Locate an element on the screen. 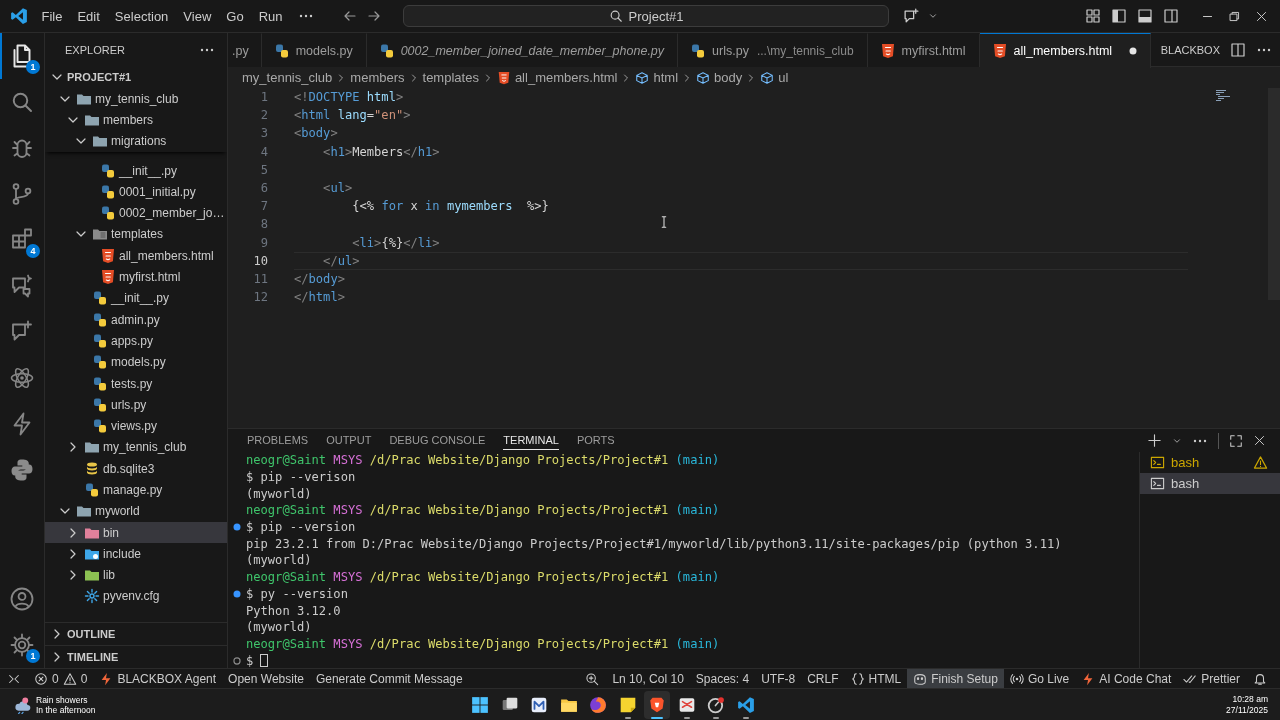  html-file-icon is located at coordinates (887, 50).